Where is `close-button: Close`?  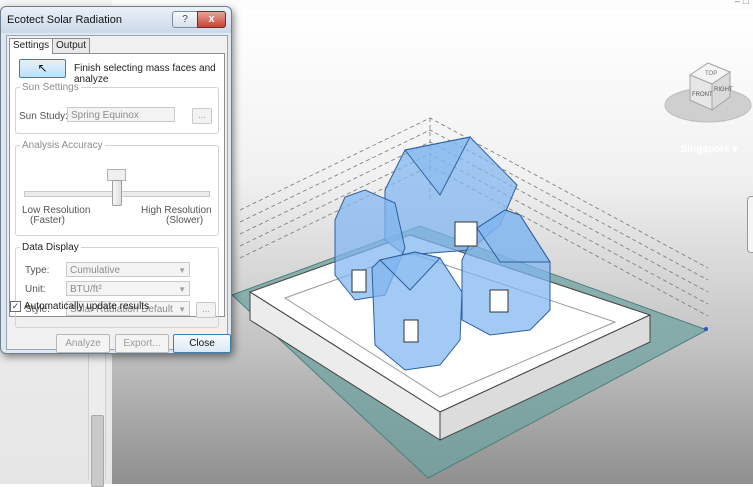 close-button: Close is located at coordinates (202, 343).